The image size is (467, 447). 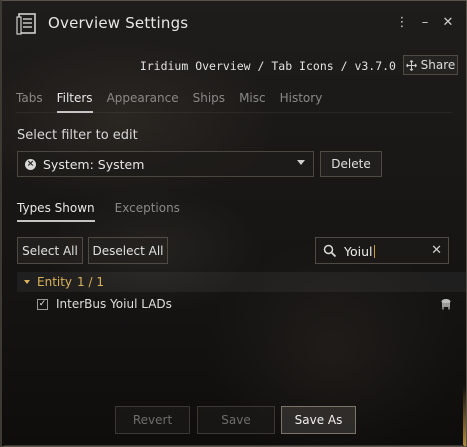 What do you see at coordinates (464, 416) in the screenshot?
I see `resize-corner-accent` at bounding box center [464, 416].